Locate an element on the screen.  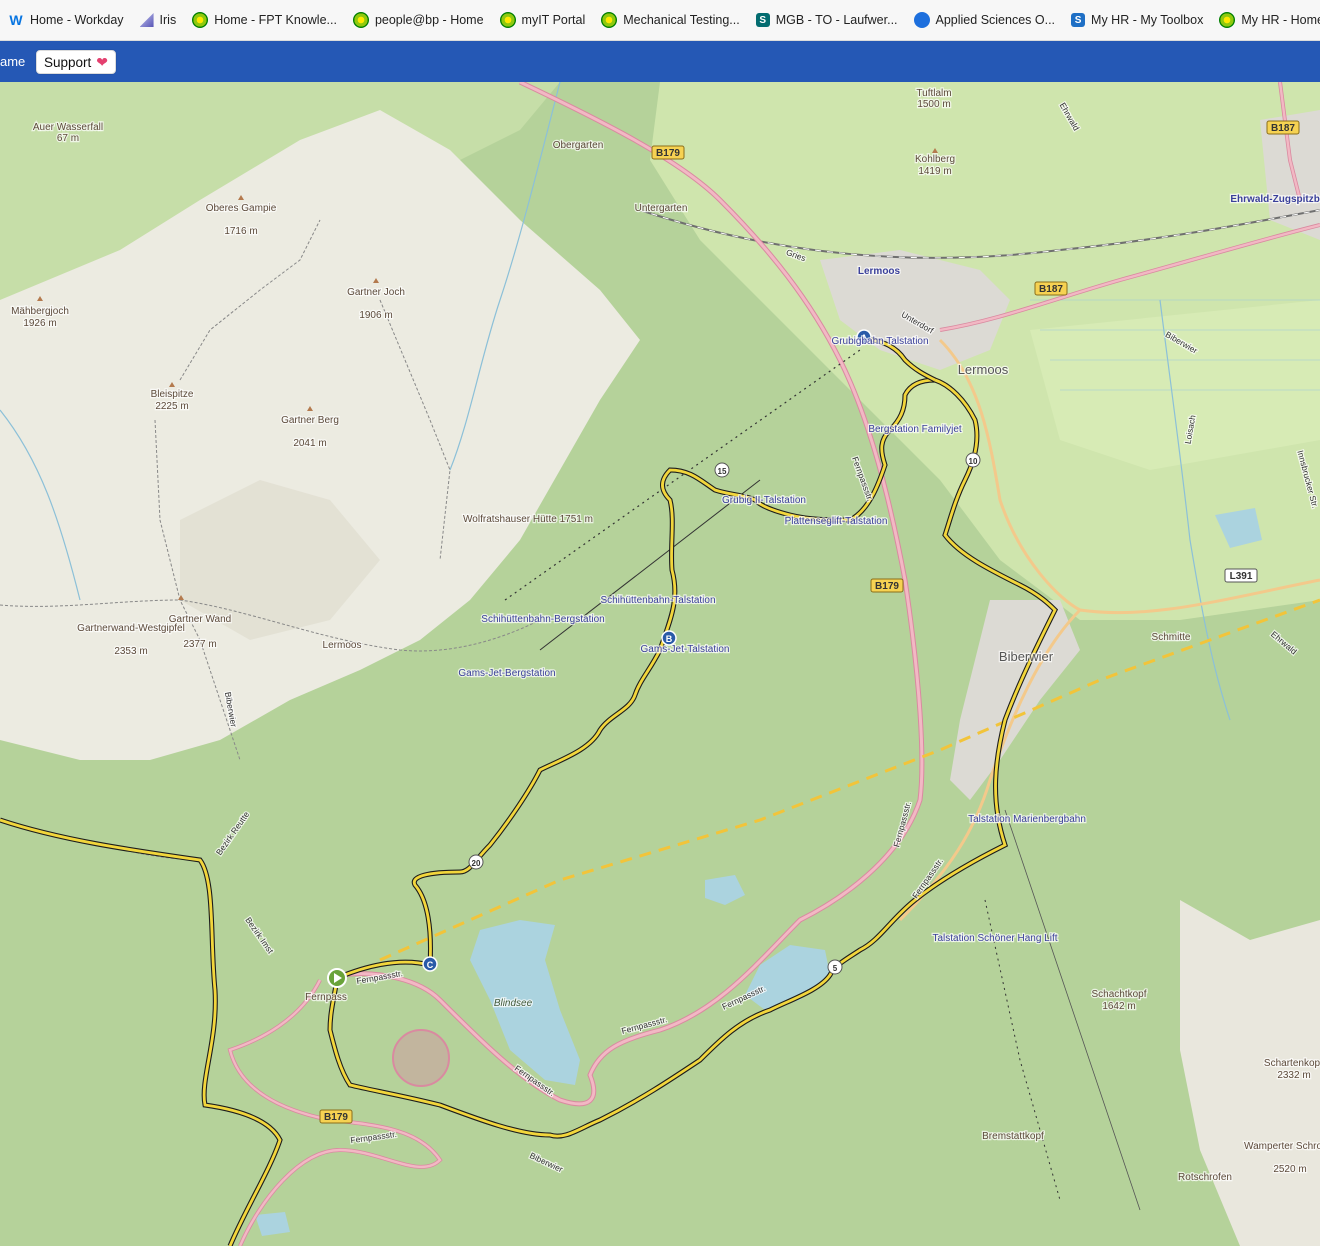
marsh-area is located at coordinates (1175, 385).